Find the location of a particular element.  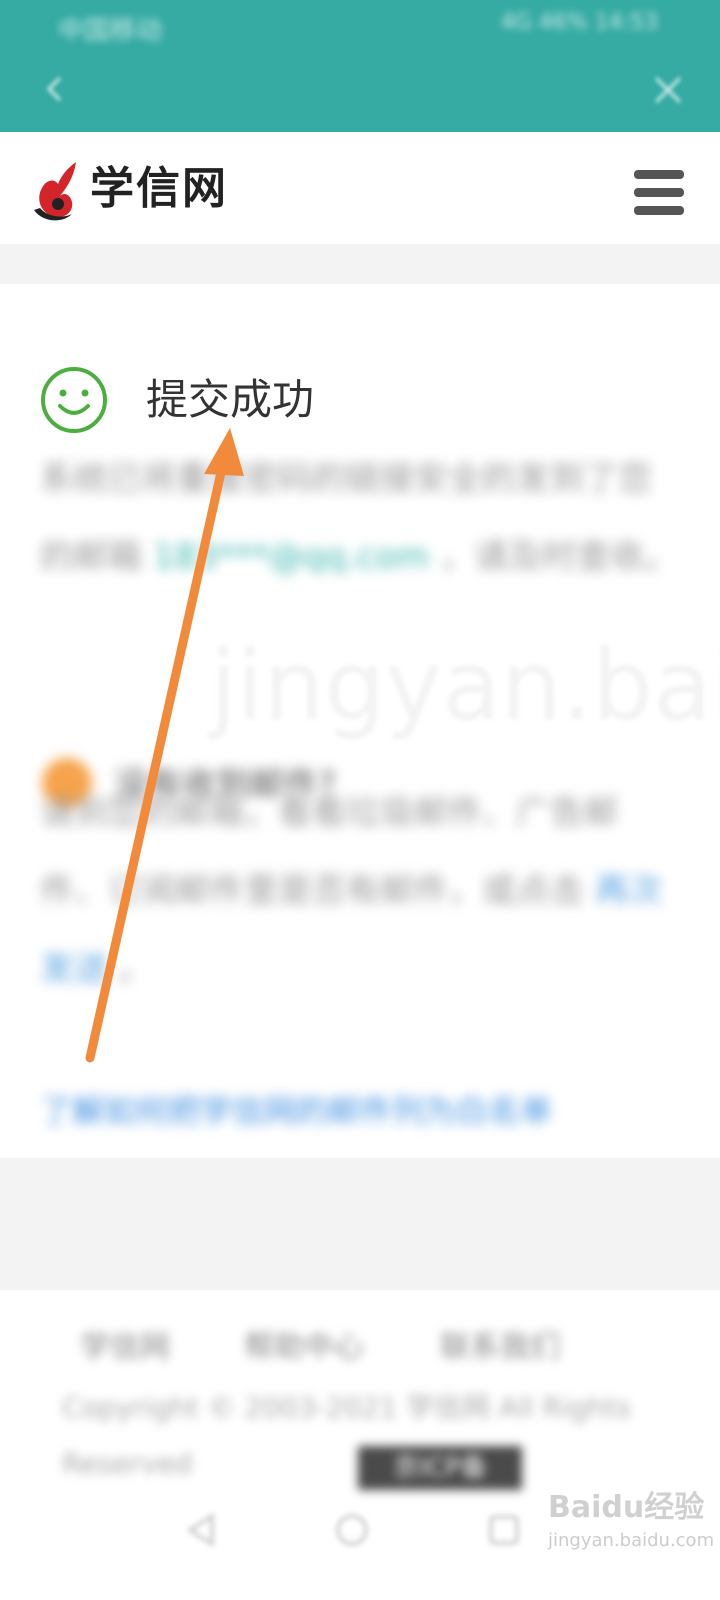

notice-body-text: 请到您的邮箱，看看垃圾邮件、广告邮件、订阅邮件里是否有邮件，或点击 is located at coordinates (329, 852).